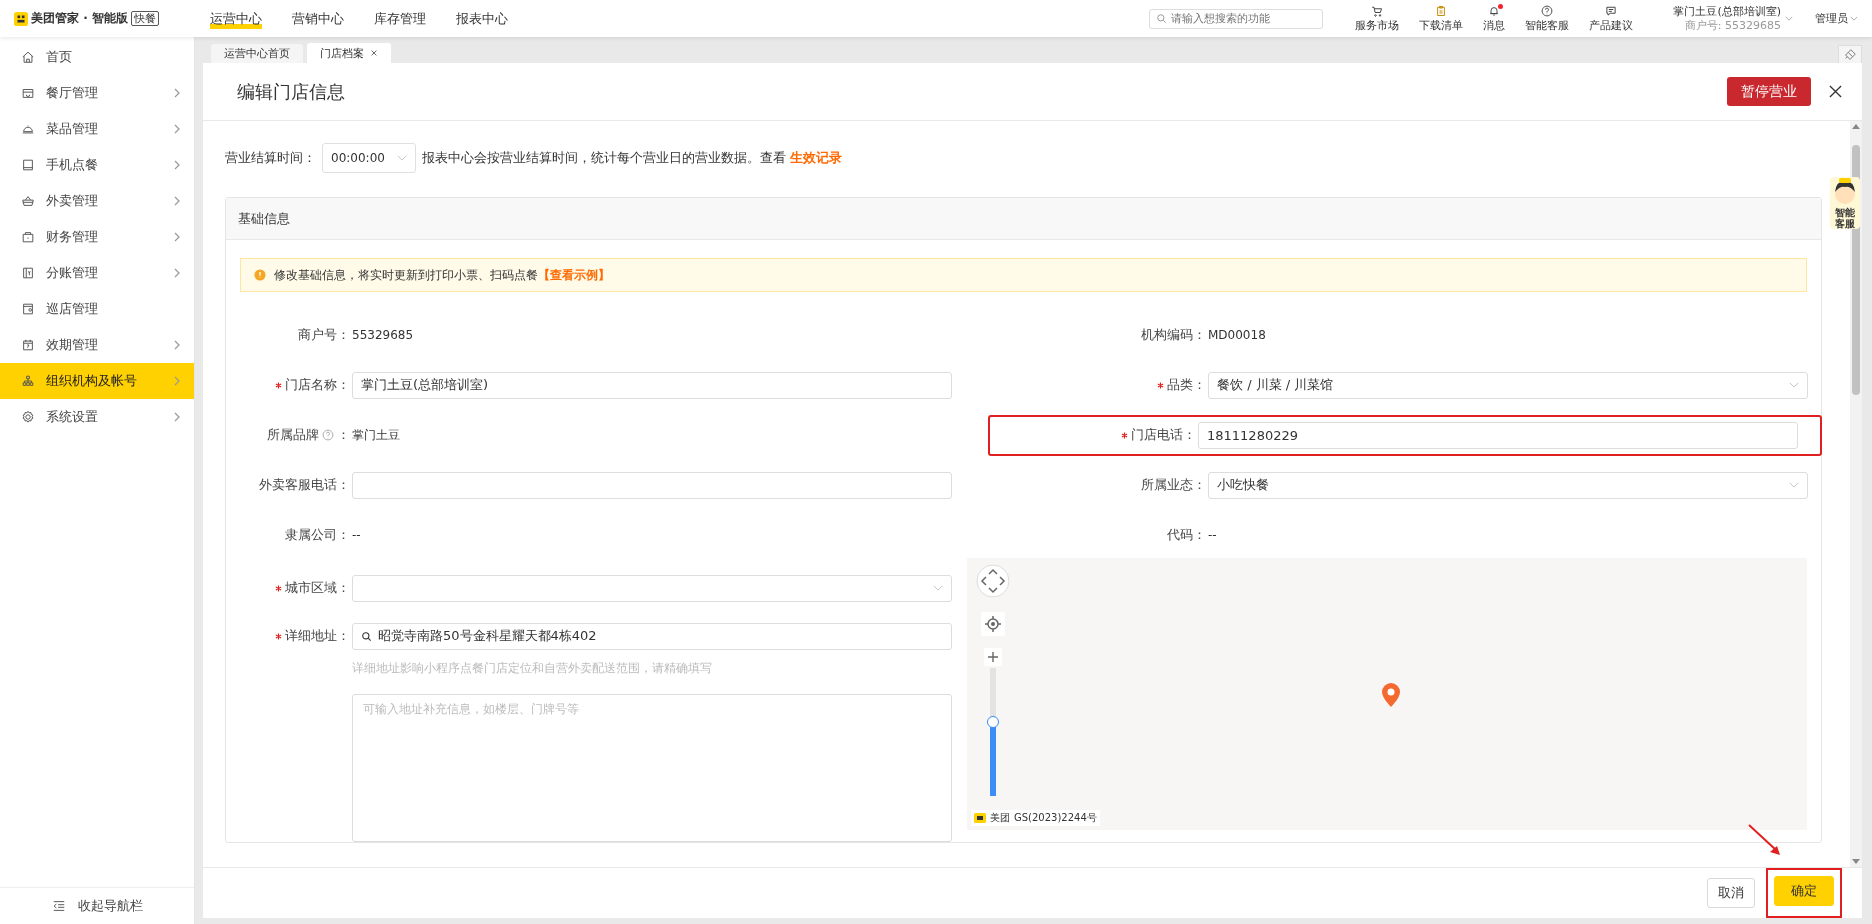 Image resolution: width=1872 pixels, height=924 pixels. Describe the element at coordinates (317, 588) in the screenshot. I see `field-label: 城市区域：` at that location.